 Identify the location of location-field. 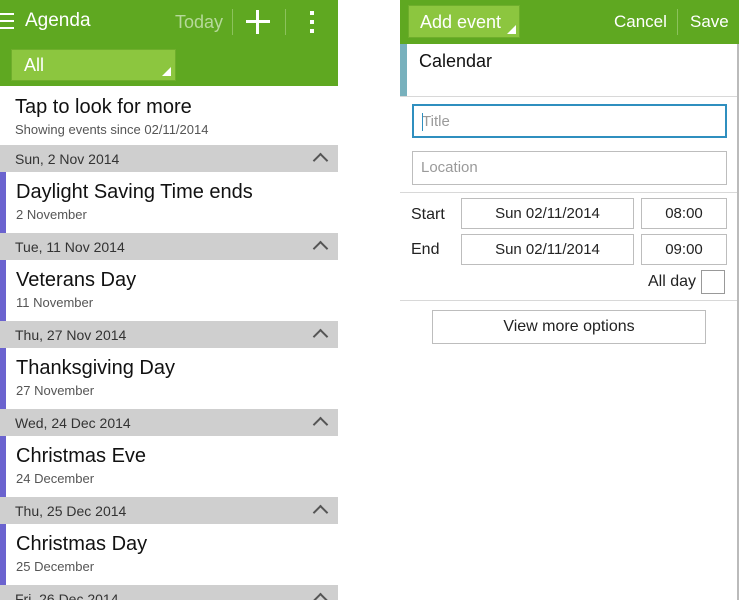
(569, 168).